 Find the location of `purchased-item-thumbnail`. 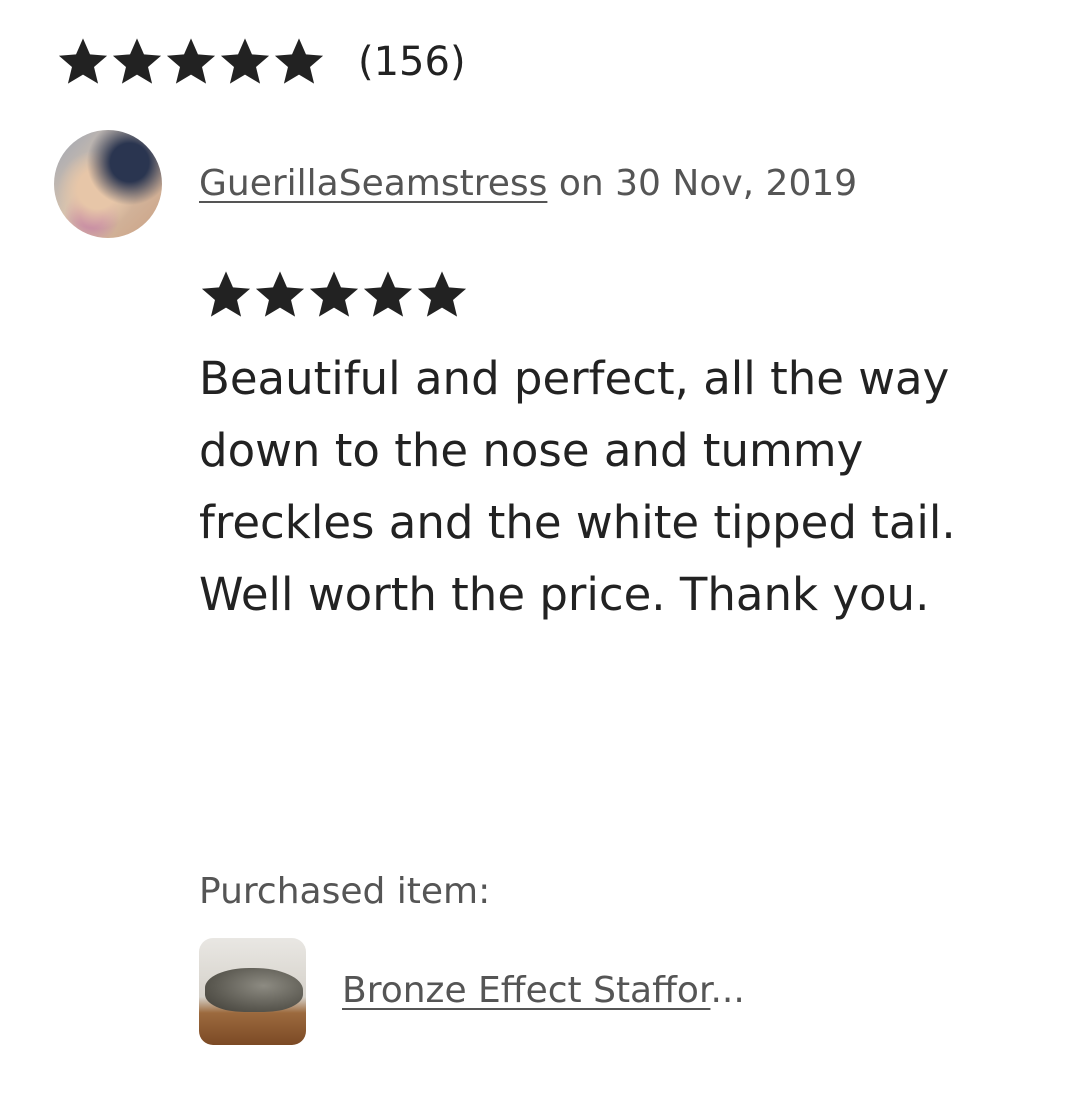

purchased-item-thumbnail is located at coordinates (252, 991).